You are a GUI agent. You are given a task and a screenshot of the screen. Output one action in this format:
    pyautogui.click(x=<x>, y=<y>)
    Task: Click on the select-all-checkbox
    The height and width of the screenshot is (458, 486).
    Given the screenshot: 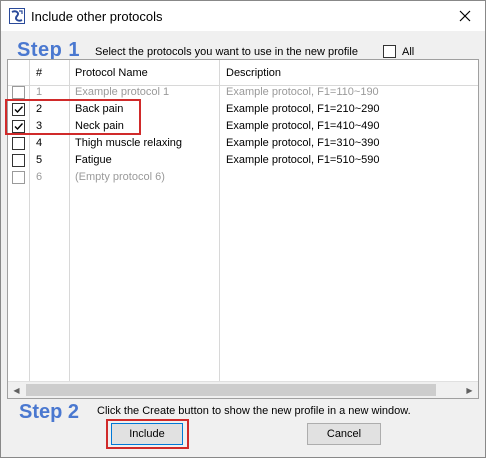 What is the action you would take?
    pyautogui.click(x=389, y=51)
    